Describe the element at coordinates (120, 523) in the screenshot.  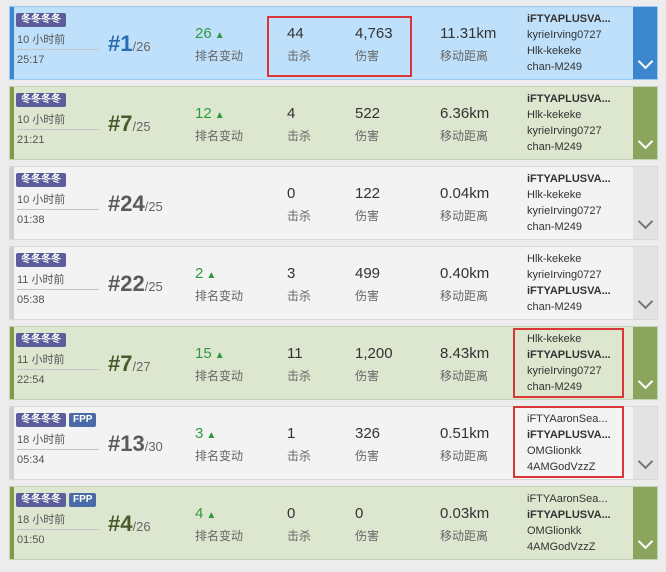
I see `placement-rank: #4` at that location.